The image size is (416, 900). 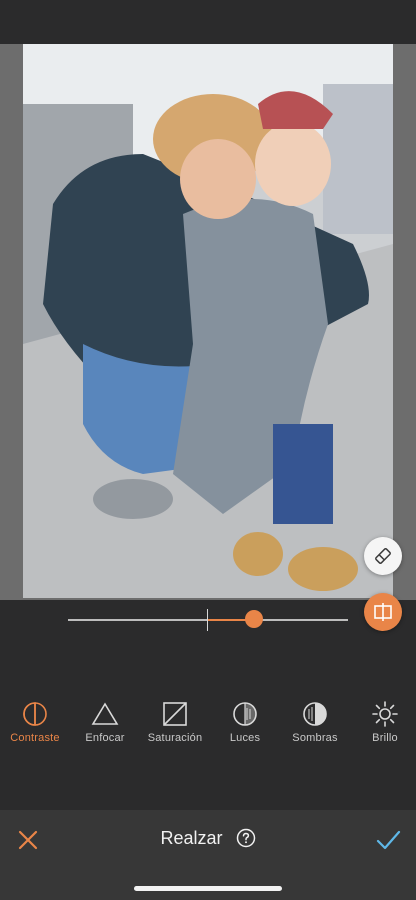 I want to click on tool-label: Enfocar, so click(x=105, y=738).